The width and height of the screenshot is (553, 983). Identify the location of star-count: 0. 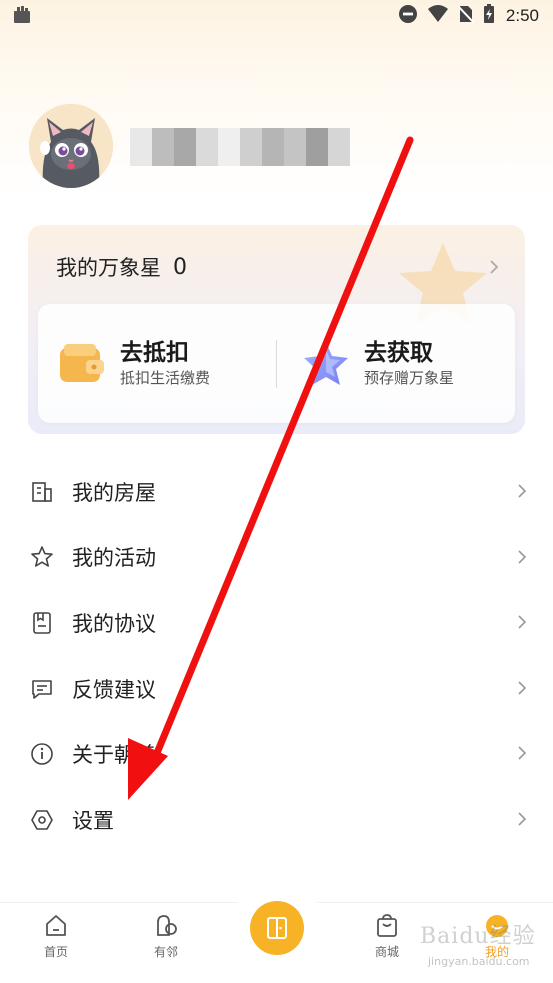
(180, 267).